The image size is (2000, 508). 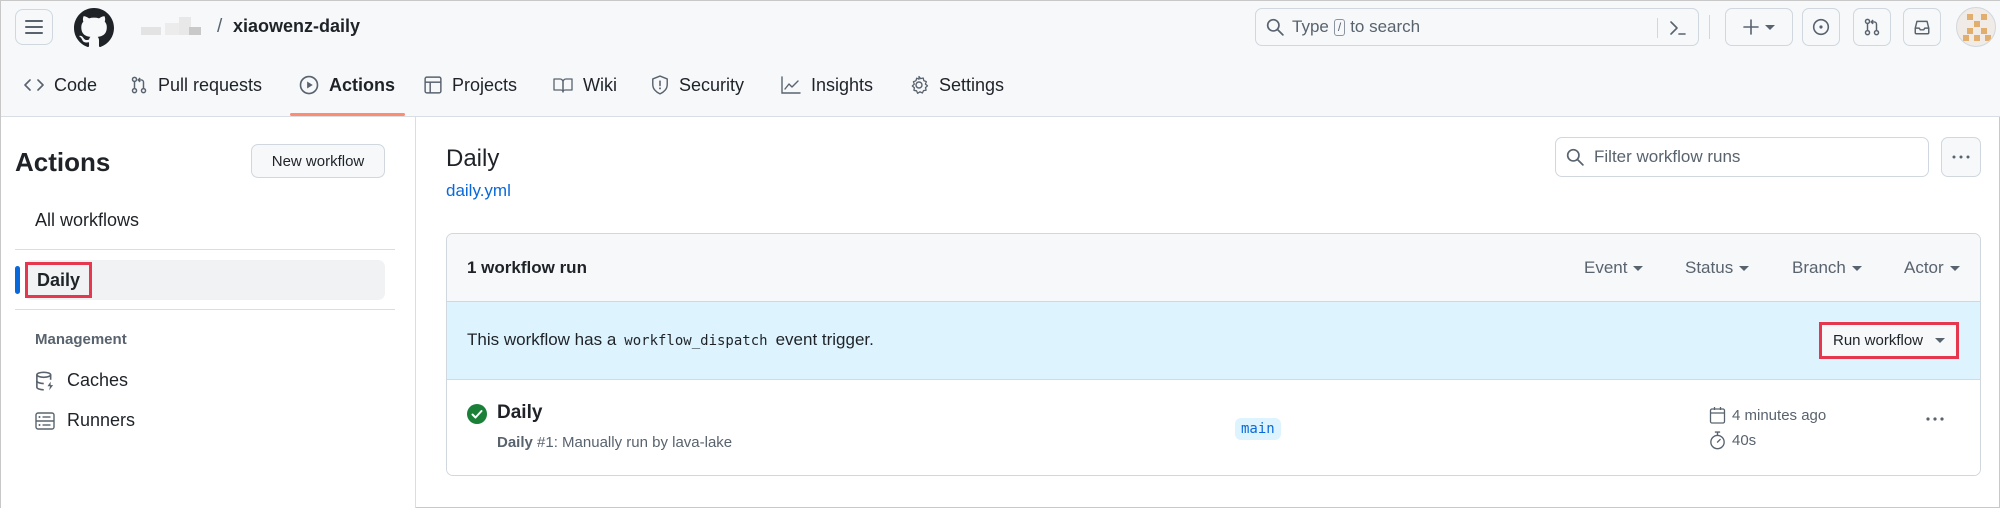 What do you see at coordinates (519, 413) in the screenshot?
I see `run-title-link: Daily` at bounding box center [519, 413].